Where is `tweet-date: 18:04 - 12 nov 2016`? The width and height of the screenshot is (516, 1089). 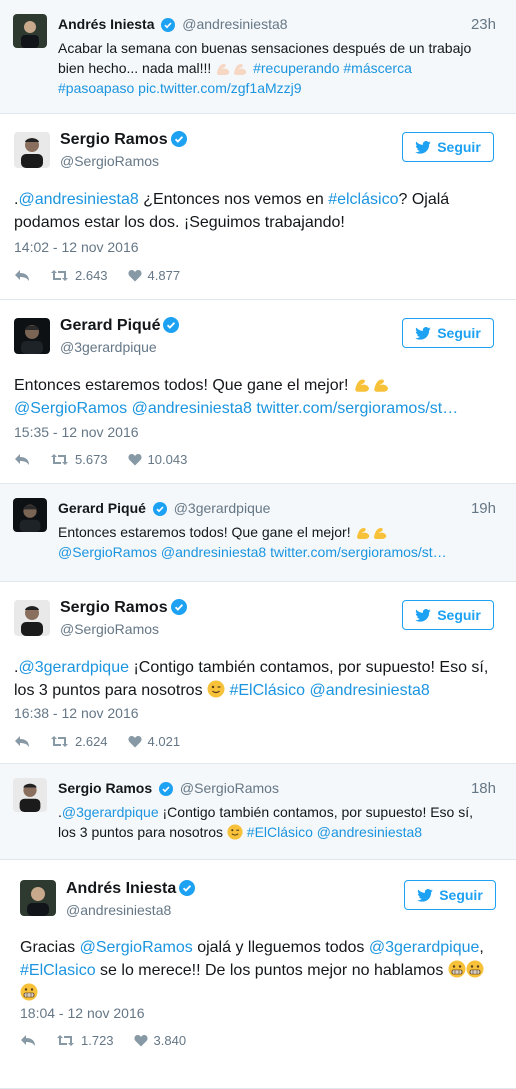 tweet-date: 18:04 - 12 nov 2016 is located at coordinates (82, 1013).